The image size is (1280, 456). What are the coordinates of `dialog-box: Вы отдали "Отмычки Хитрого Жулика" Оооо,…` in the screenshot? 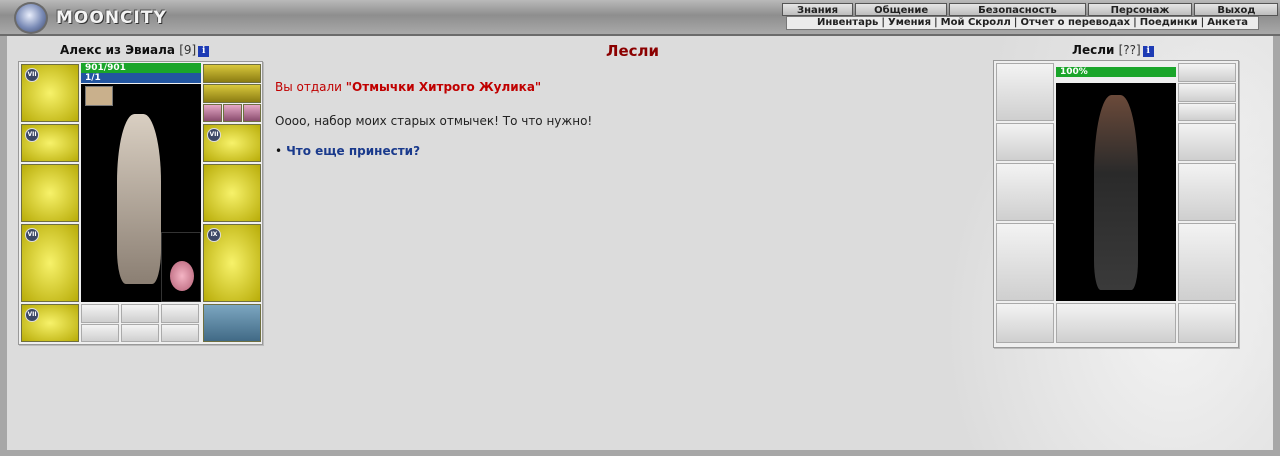 It's located at (625, 119).